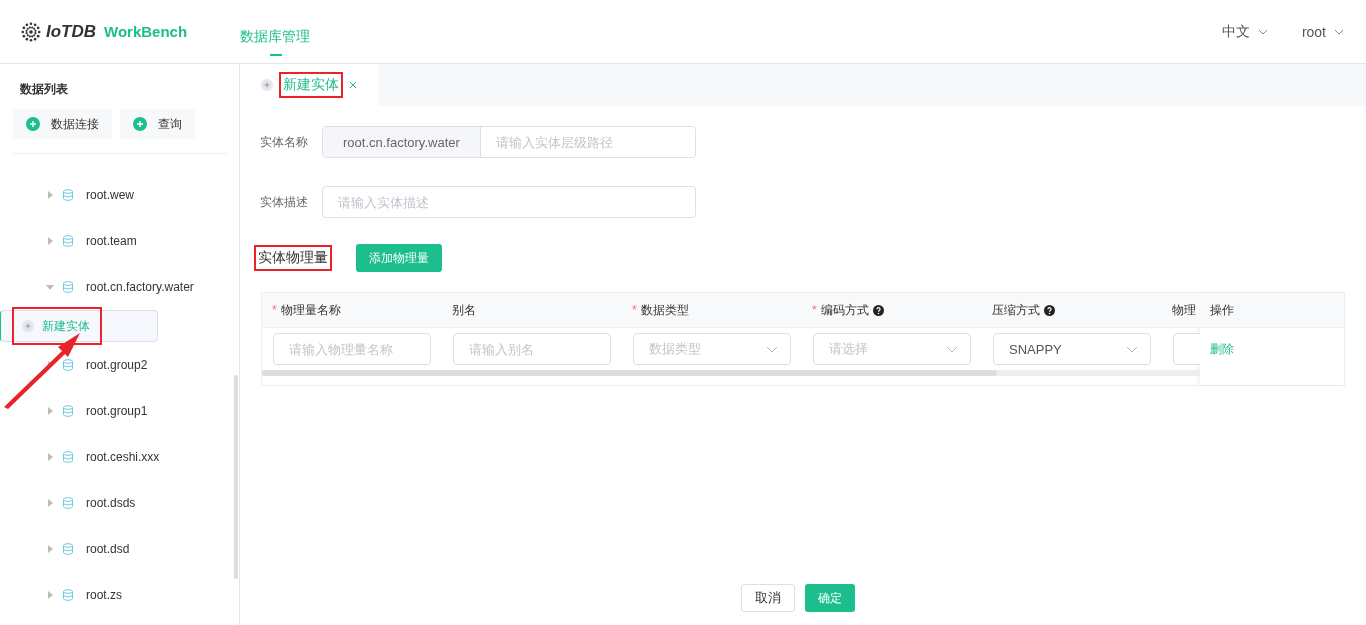 Image resolution: width=1366 pixels, height=625 pixels. What do you see at coordinates (284, 142) in the screenshot?
I see `field-label: 实体名称` at bounding box center [284, 142].